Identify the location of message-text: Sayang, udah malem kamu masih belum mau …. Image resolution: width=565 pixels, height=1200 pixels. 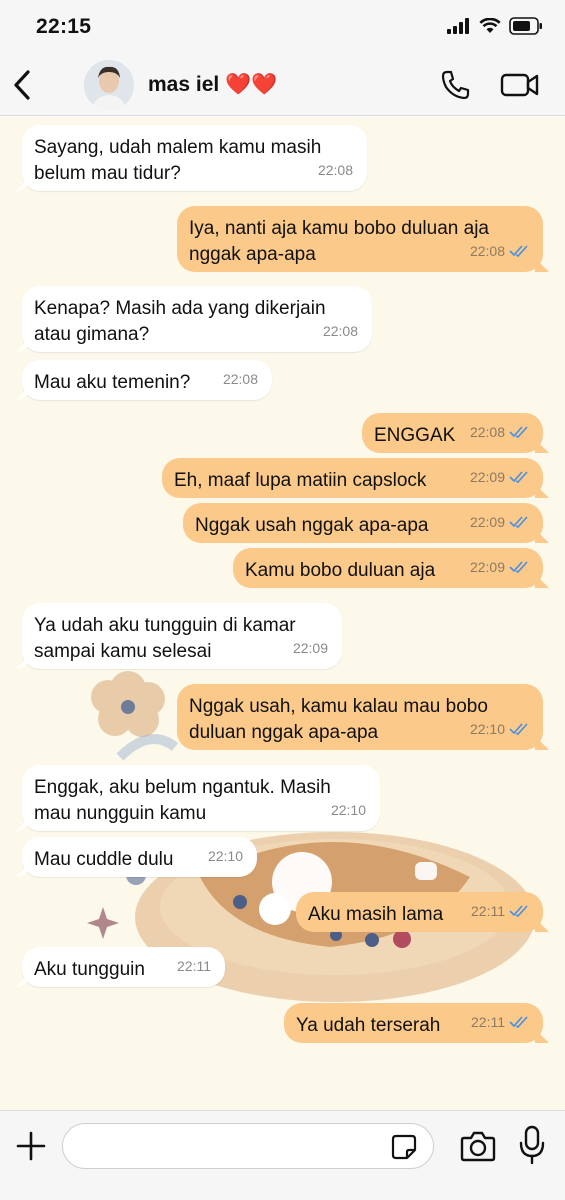
(178, 160).